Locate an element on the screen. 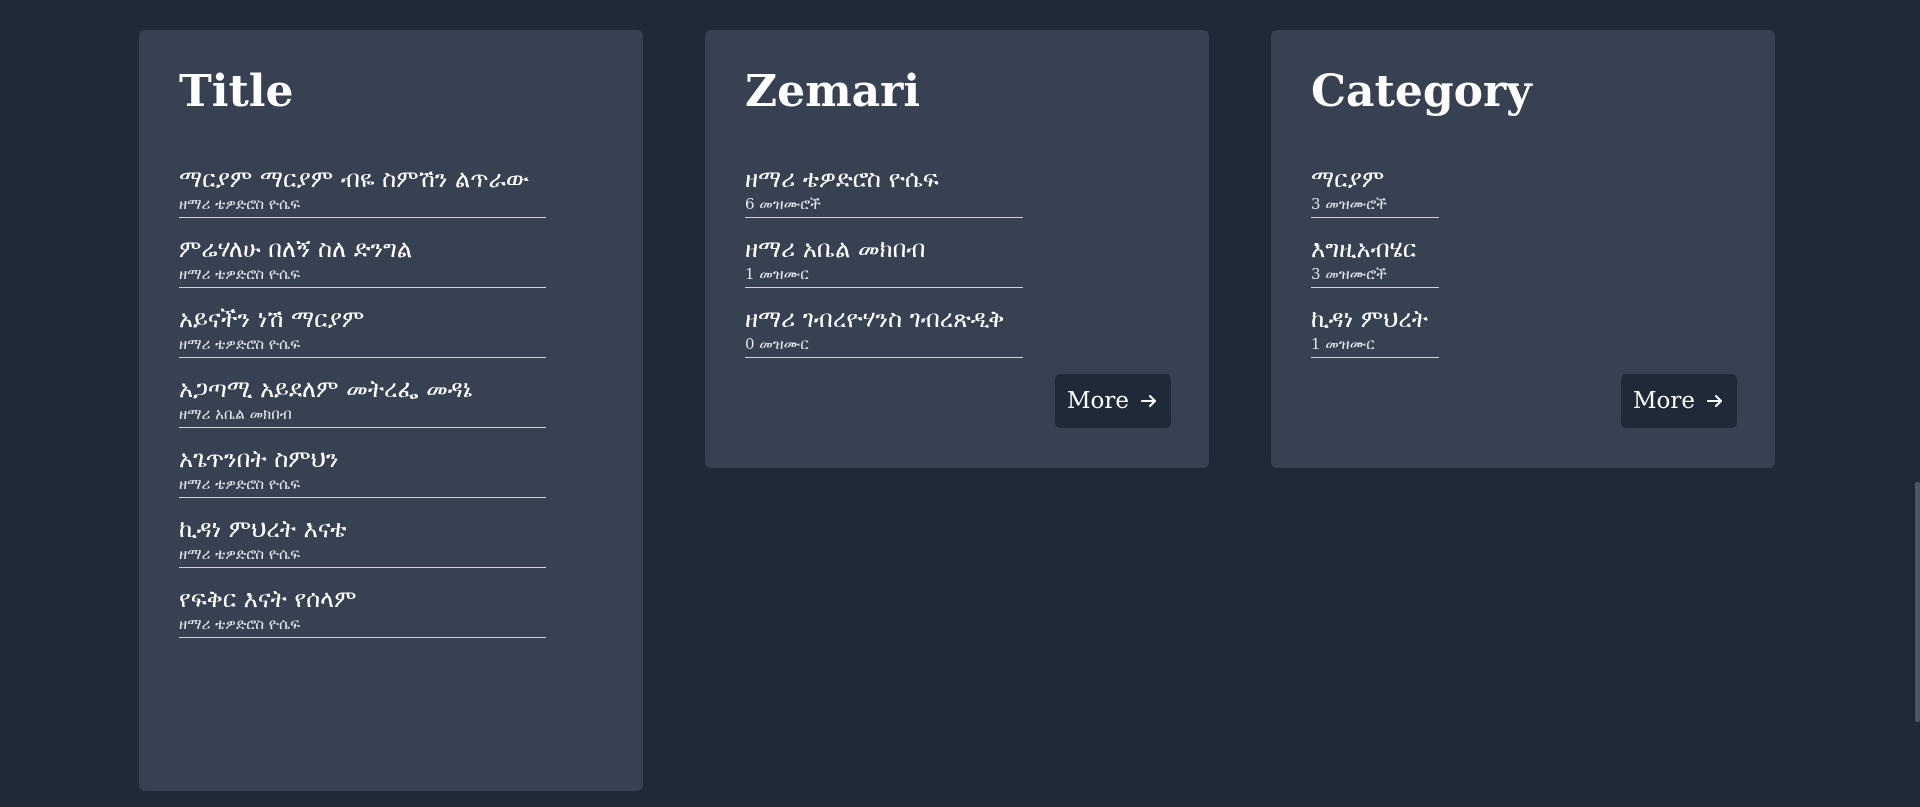  list-item: አጌጥንበት ስምህን ዘማሪ ቴዎድሮስ ዮሴፍ is located at coordinates (362, 471).